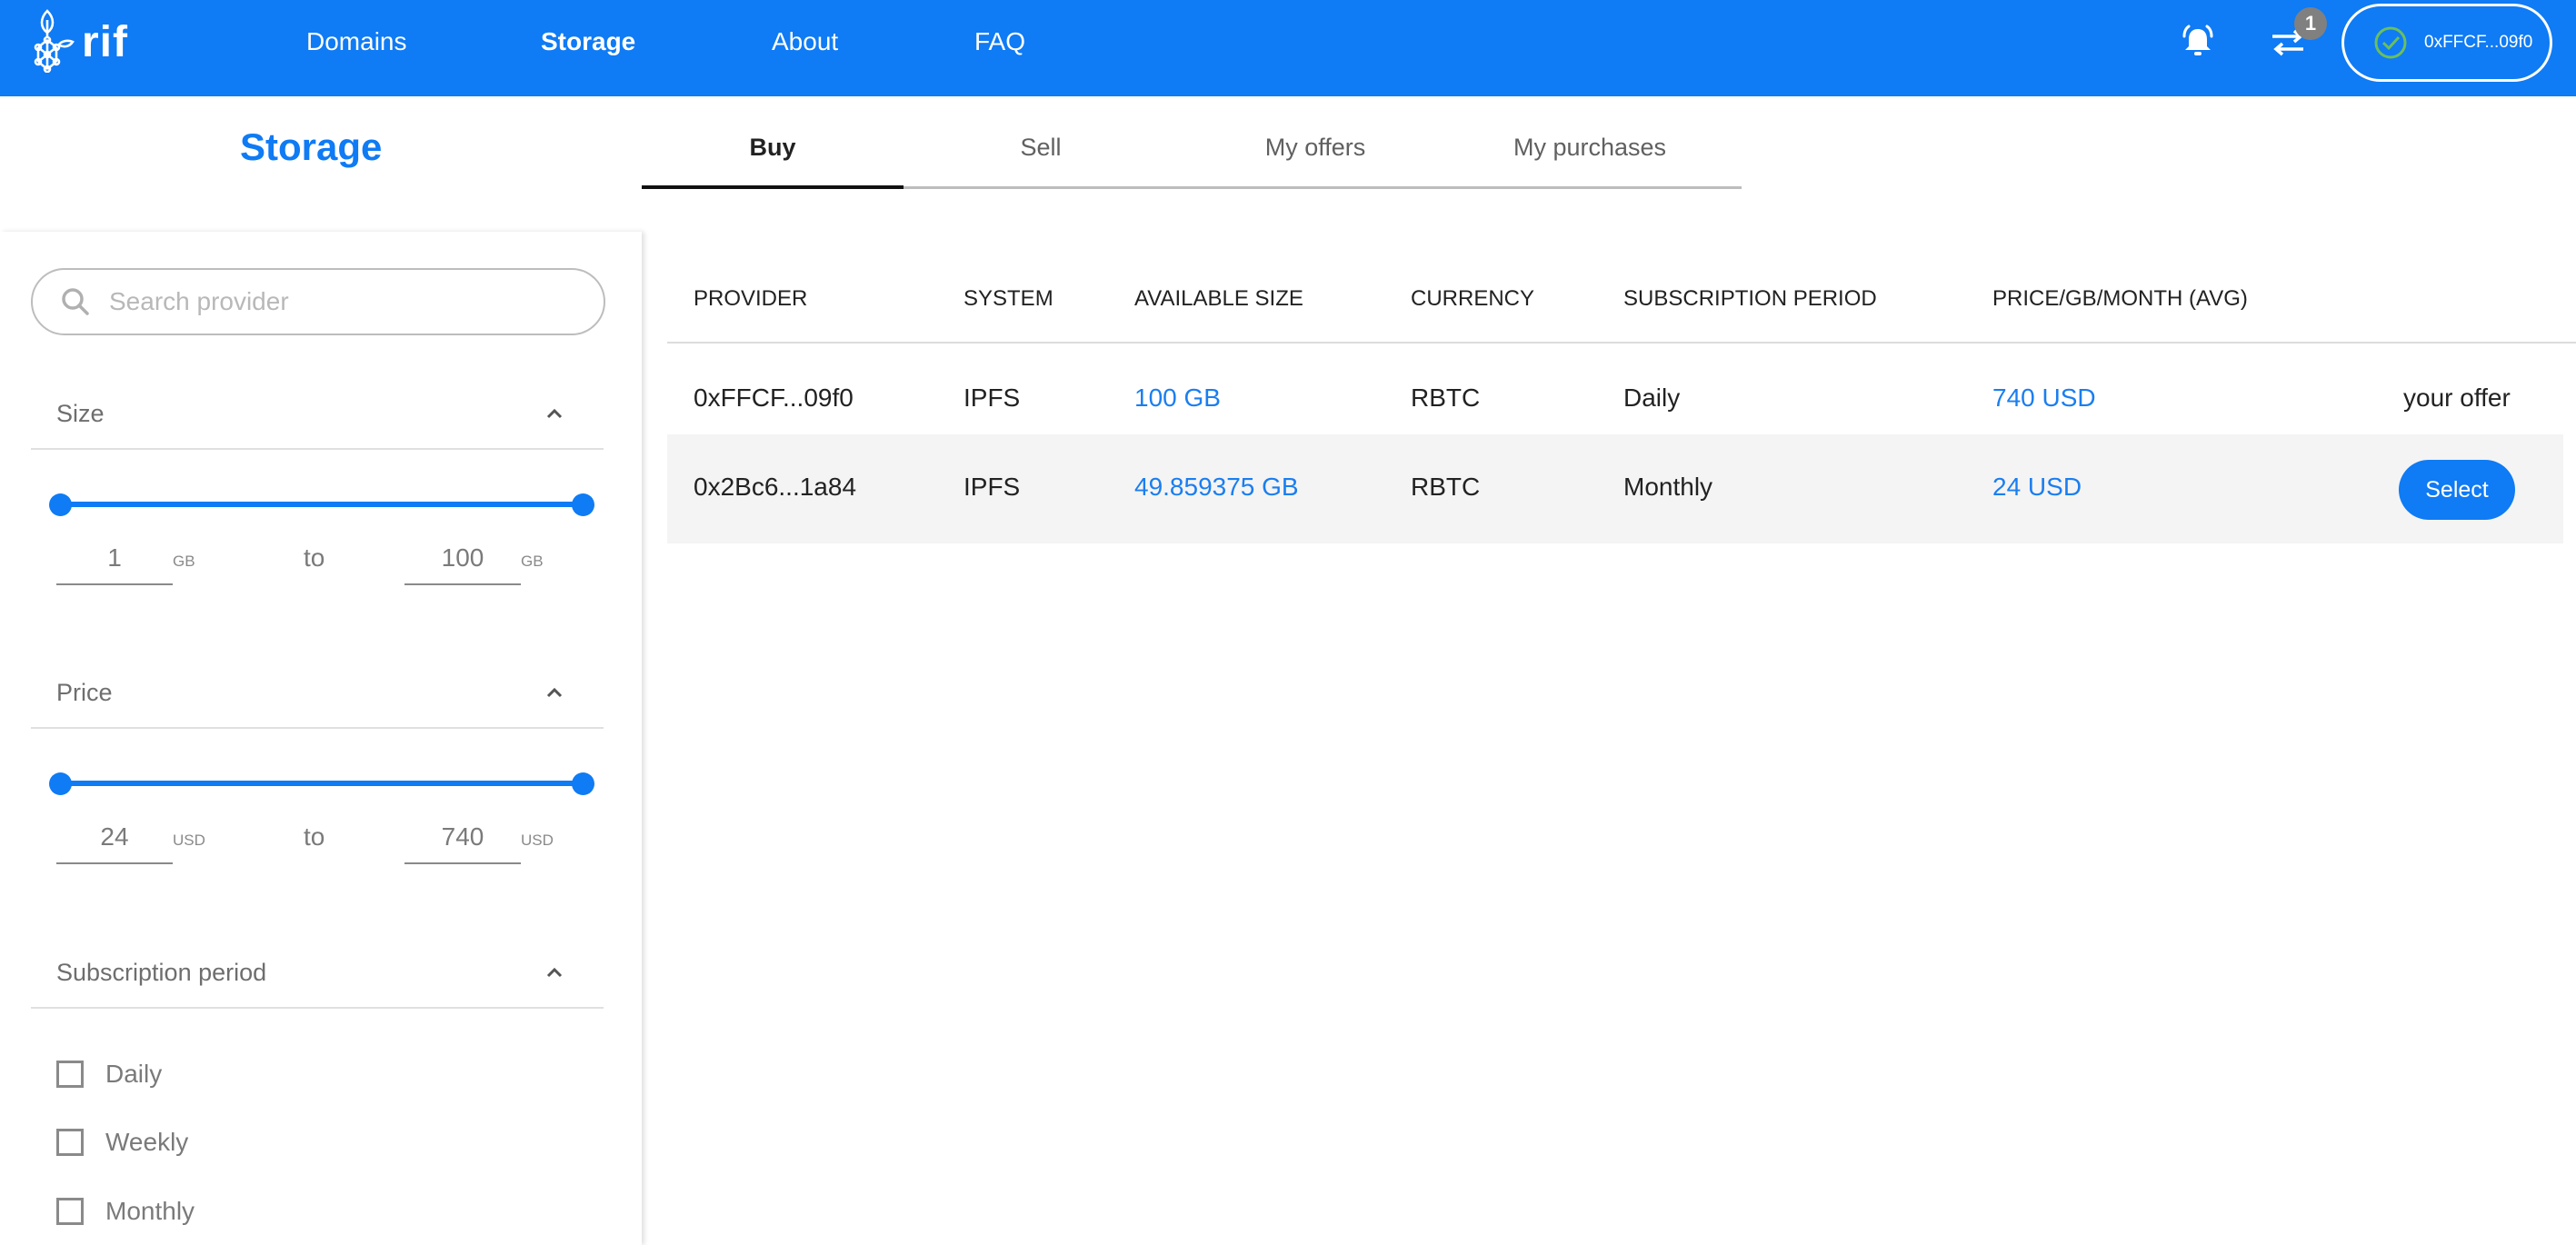  I want to click on provider-cell: 0x2Bc6...1a84, so click(775, 487).